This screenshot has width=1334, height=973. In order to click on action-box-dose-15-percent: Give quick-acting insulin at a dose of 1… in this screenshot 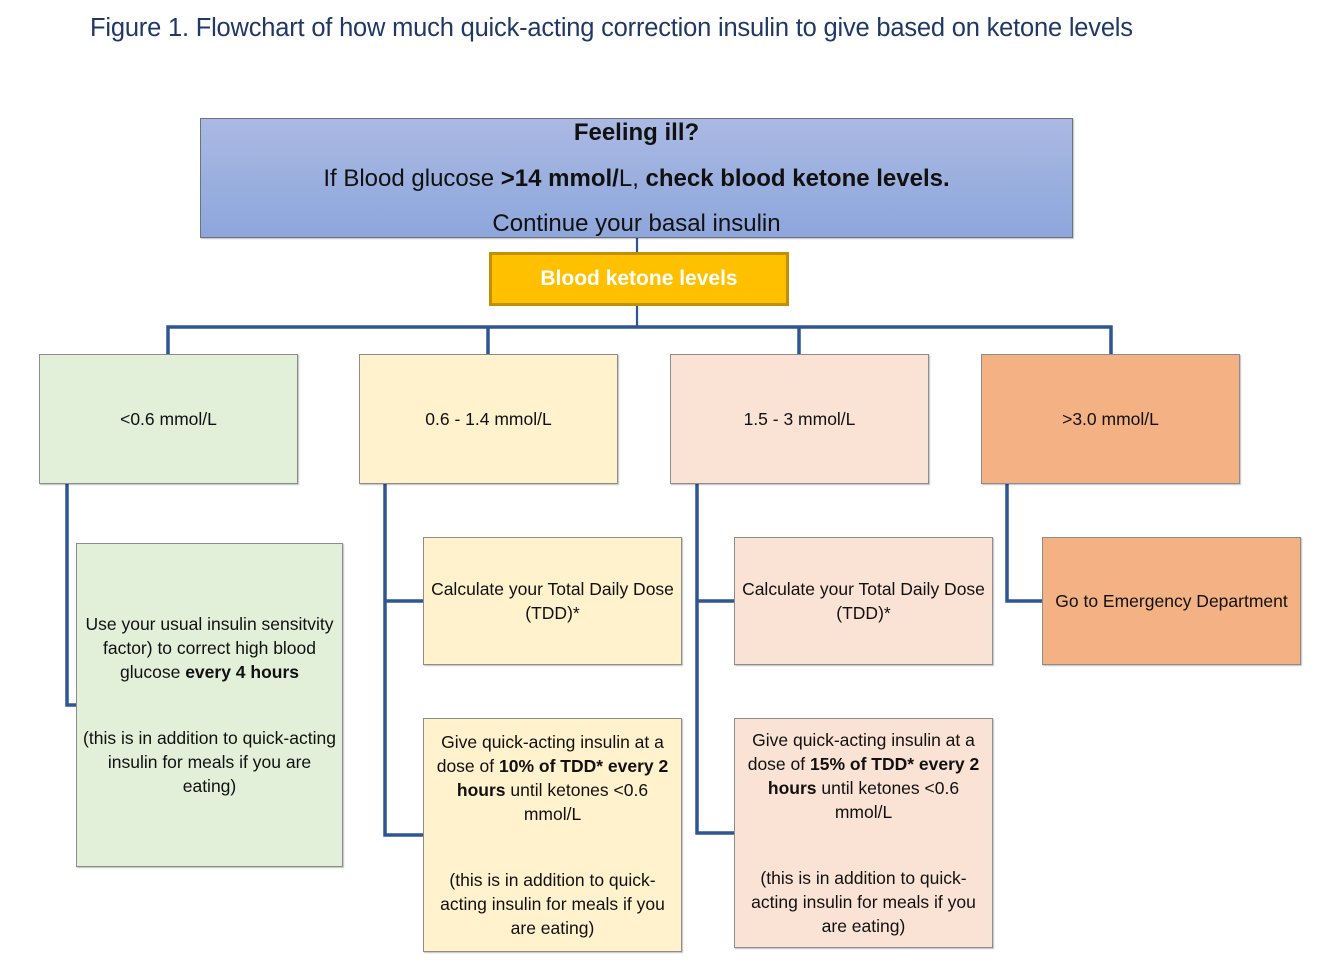, I will do `click(863, 833)`.